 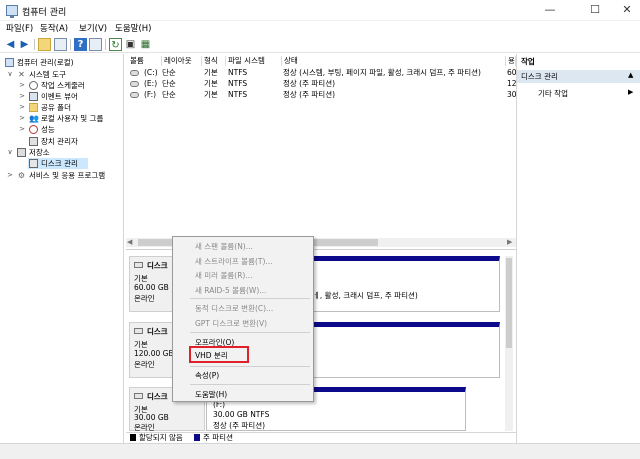 What do you see at coordinates (93, 28) in the screenshot?
I see `menu-view: 보기(V)` at bounding box center [93, 28].